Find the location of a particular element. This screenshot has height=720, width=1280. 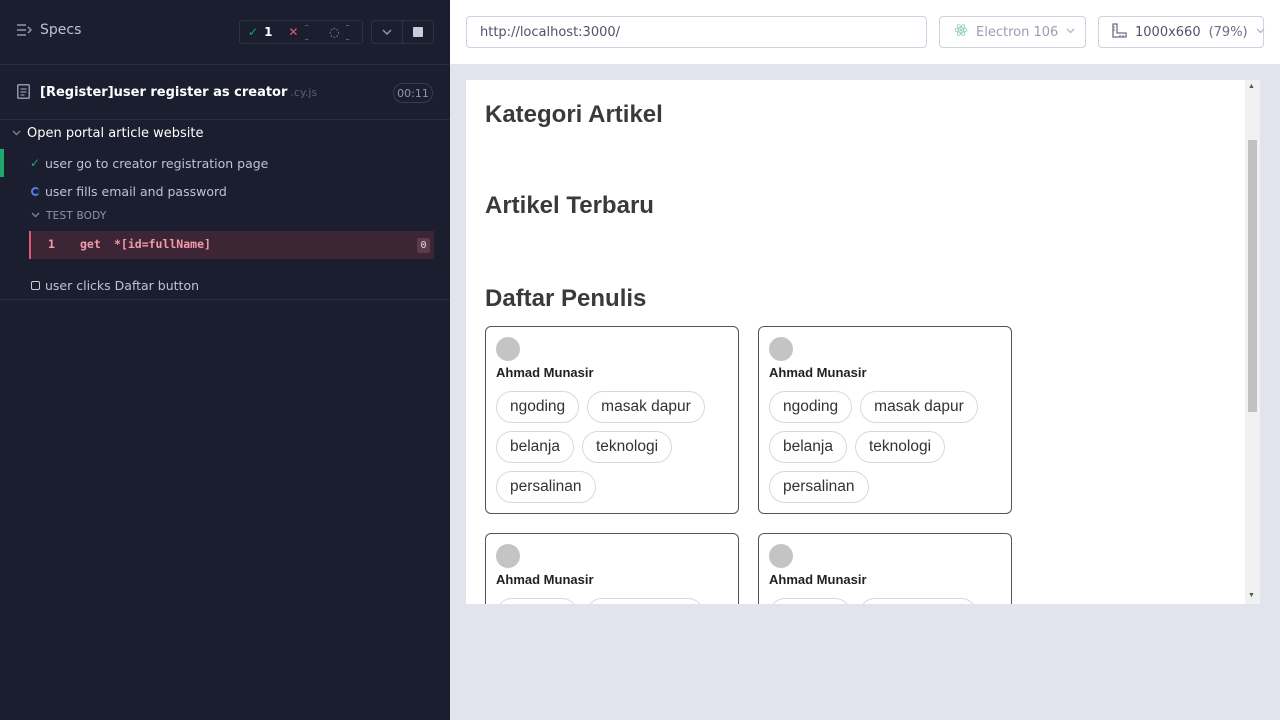

x-icon: ✕ is located at coordinates (293, 32).